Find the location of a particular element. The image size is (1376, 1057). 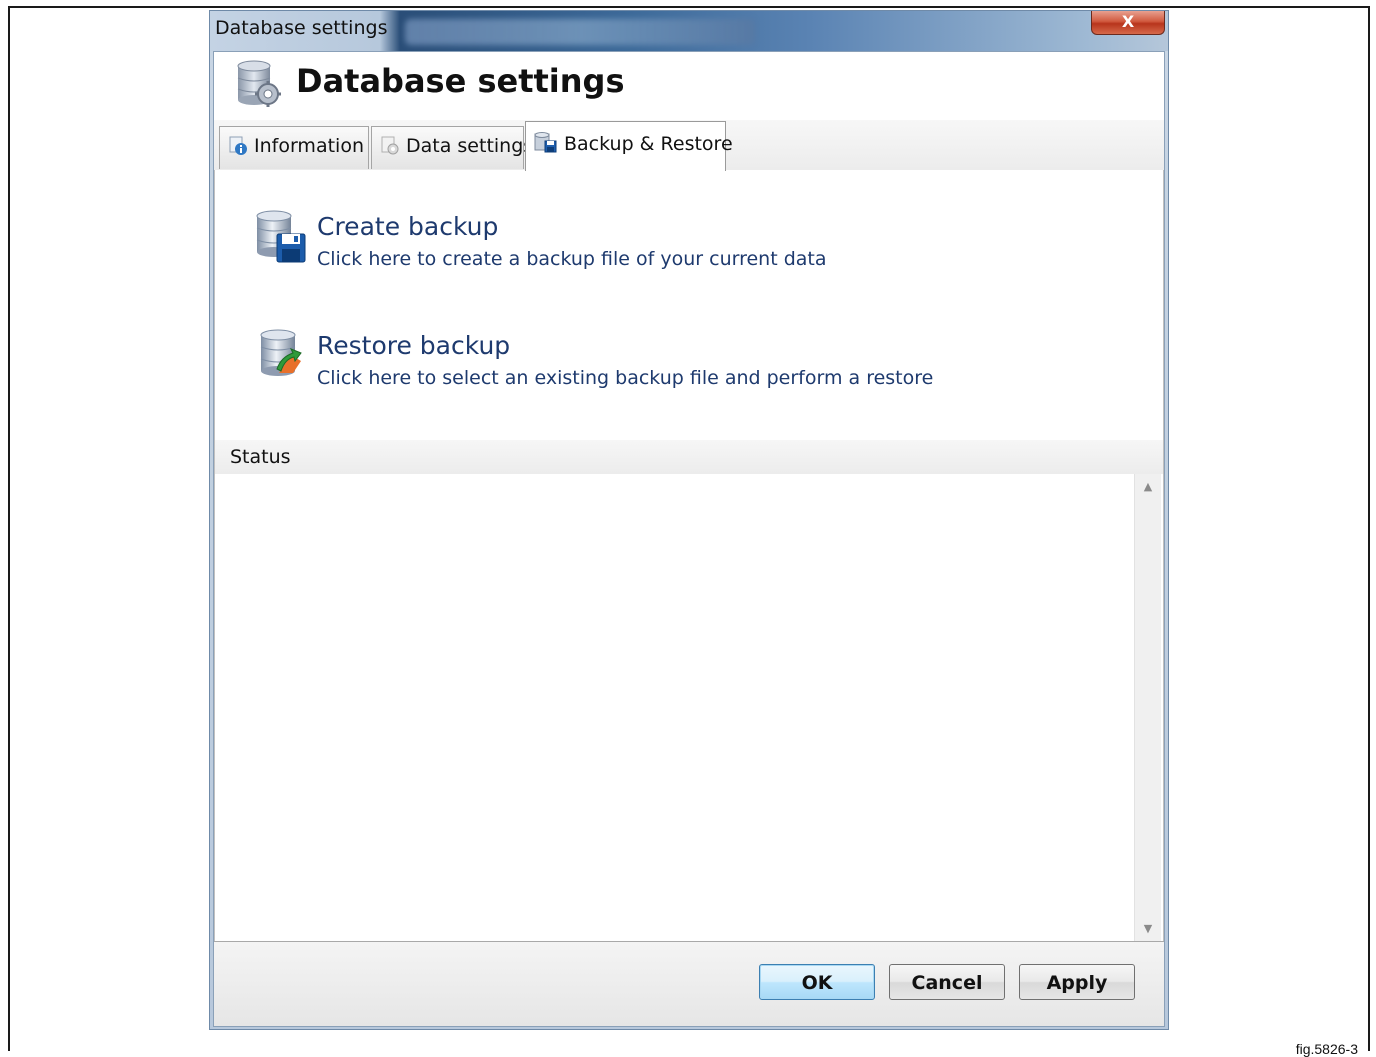

database-restore-icon is located at coordinates (281, 352).